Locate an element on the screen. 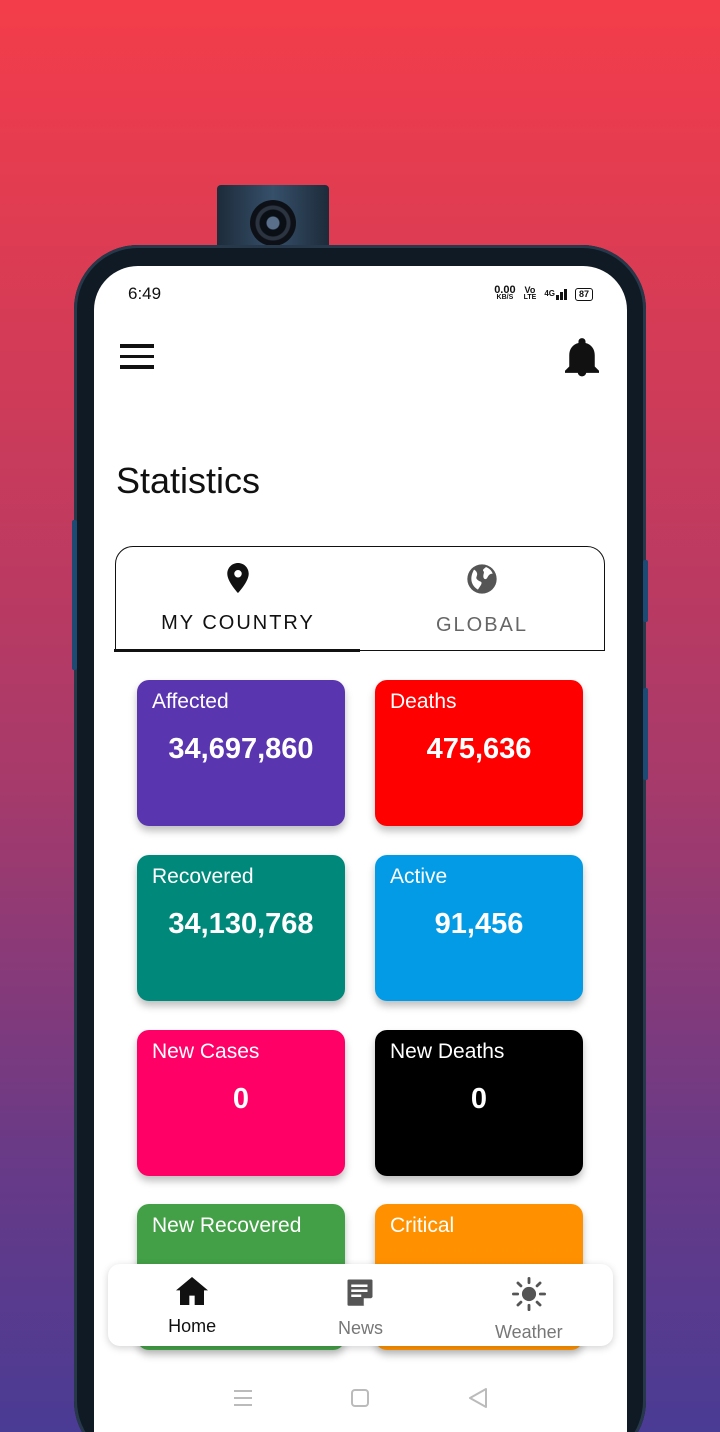  bell-icon is located at coordinates (582, 358).